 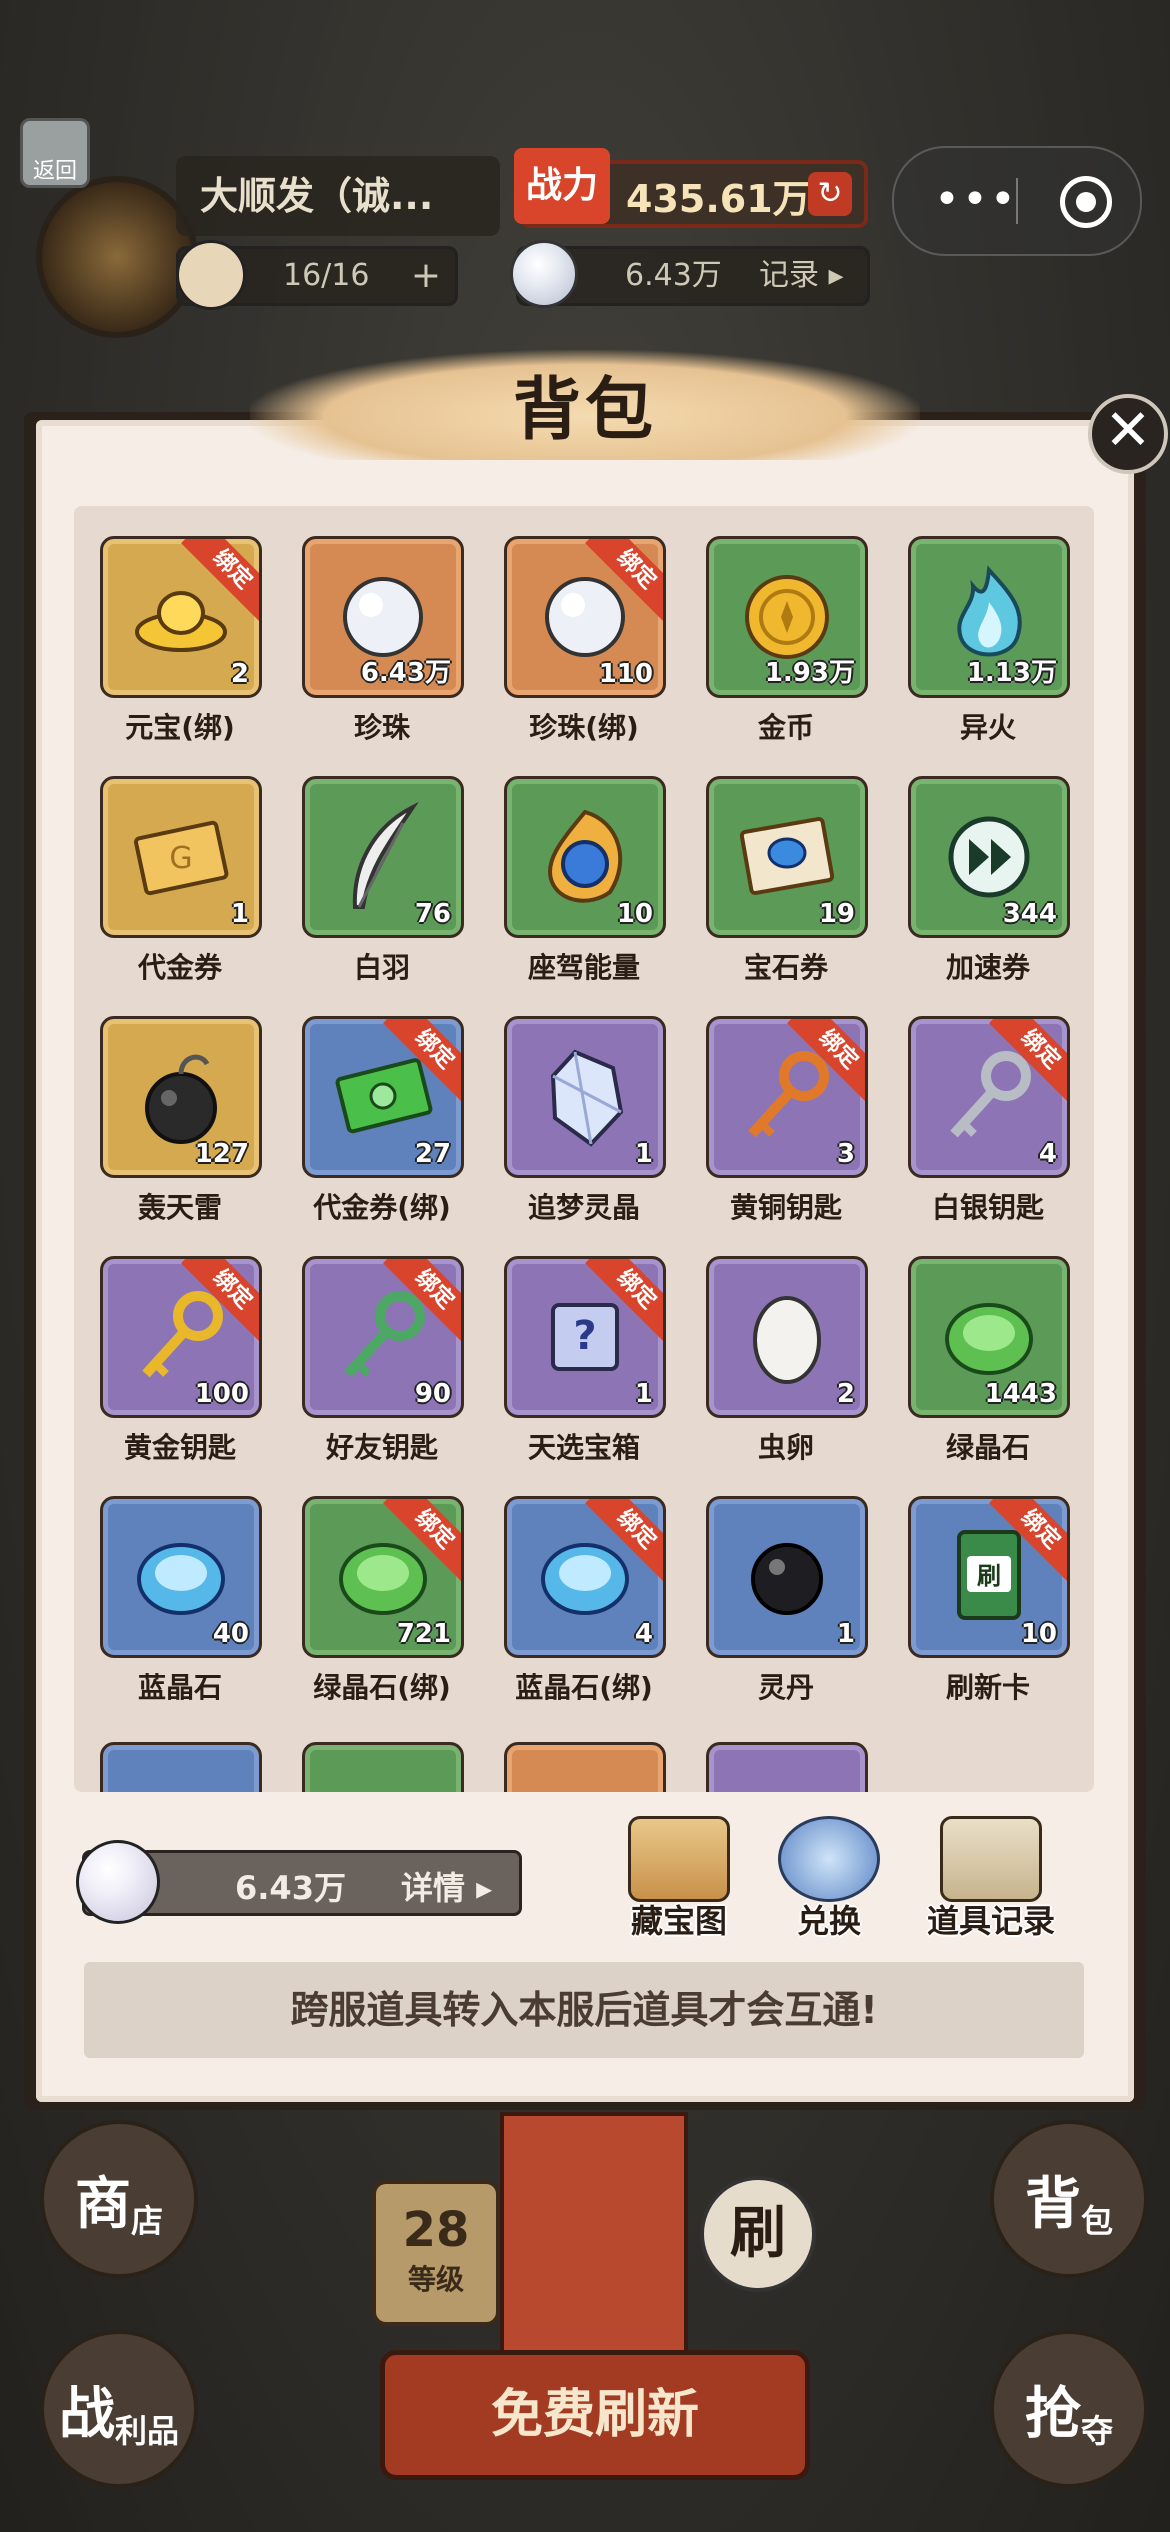 What do you see at coordinates (829, 1878) in the screenshot?
I see `exchange-button: 兑换` at bounding box center [829, 1878].